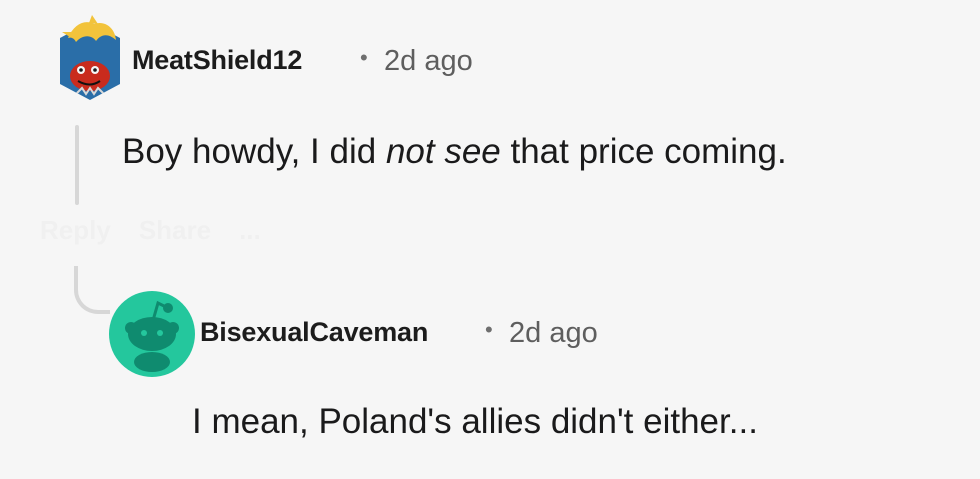  What do you see at coordinates (643, 151) in the screenshot?
I see `comment-body-text-after: that price coming.` at bounding box center [643, 151].